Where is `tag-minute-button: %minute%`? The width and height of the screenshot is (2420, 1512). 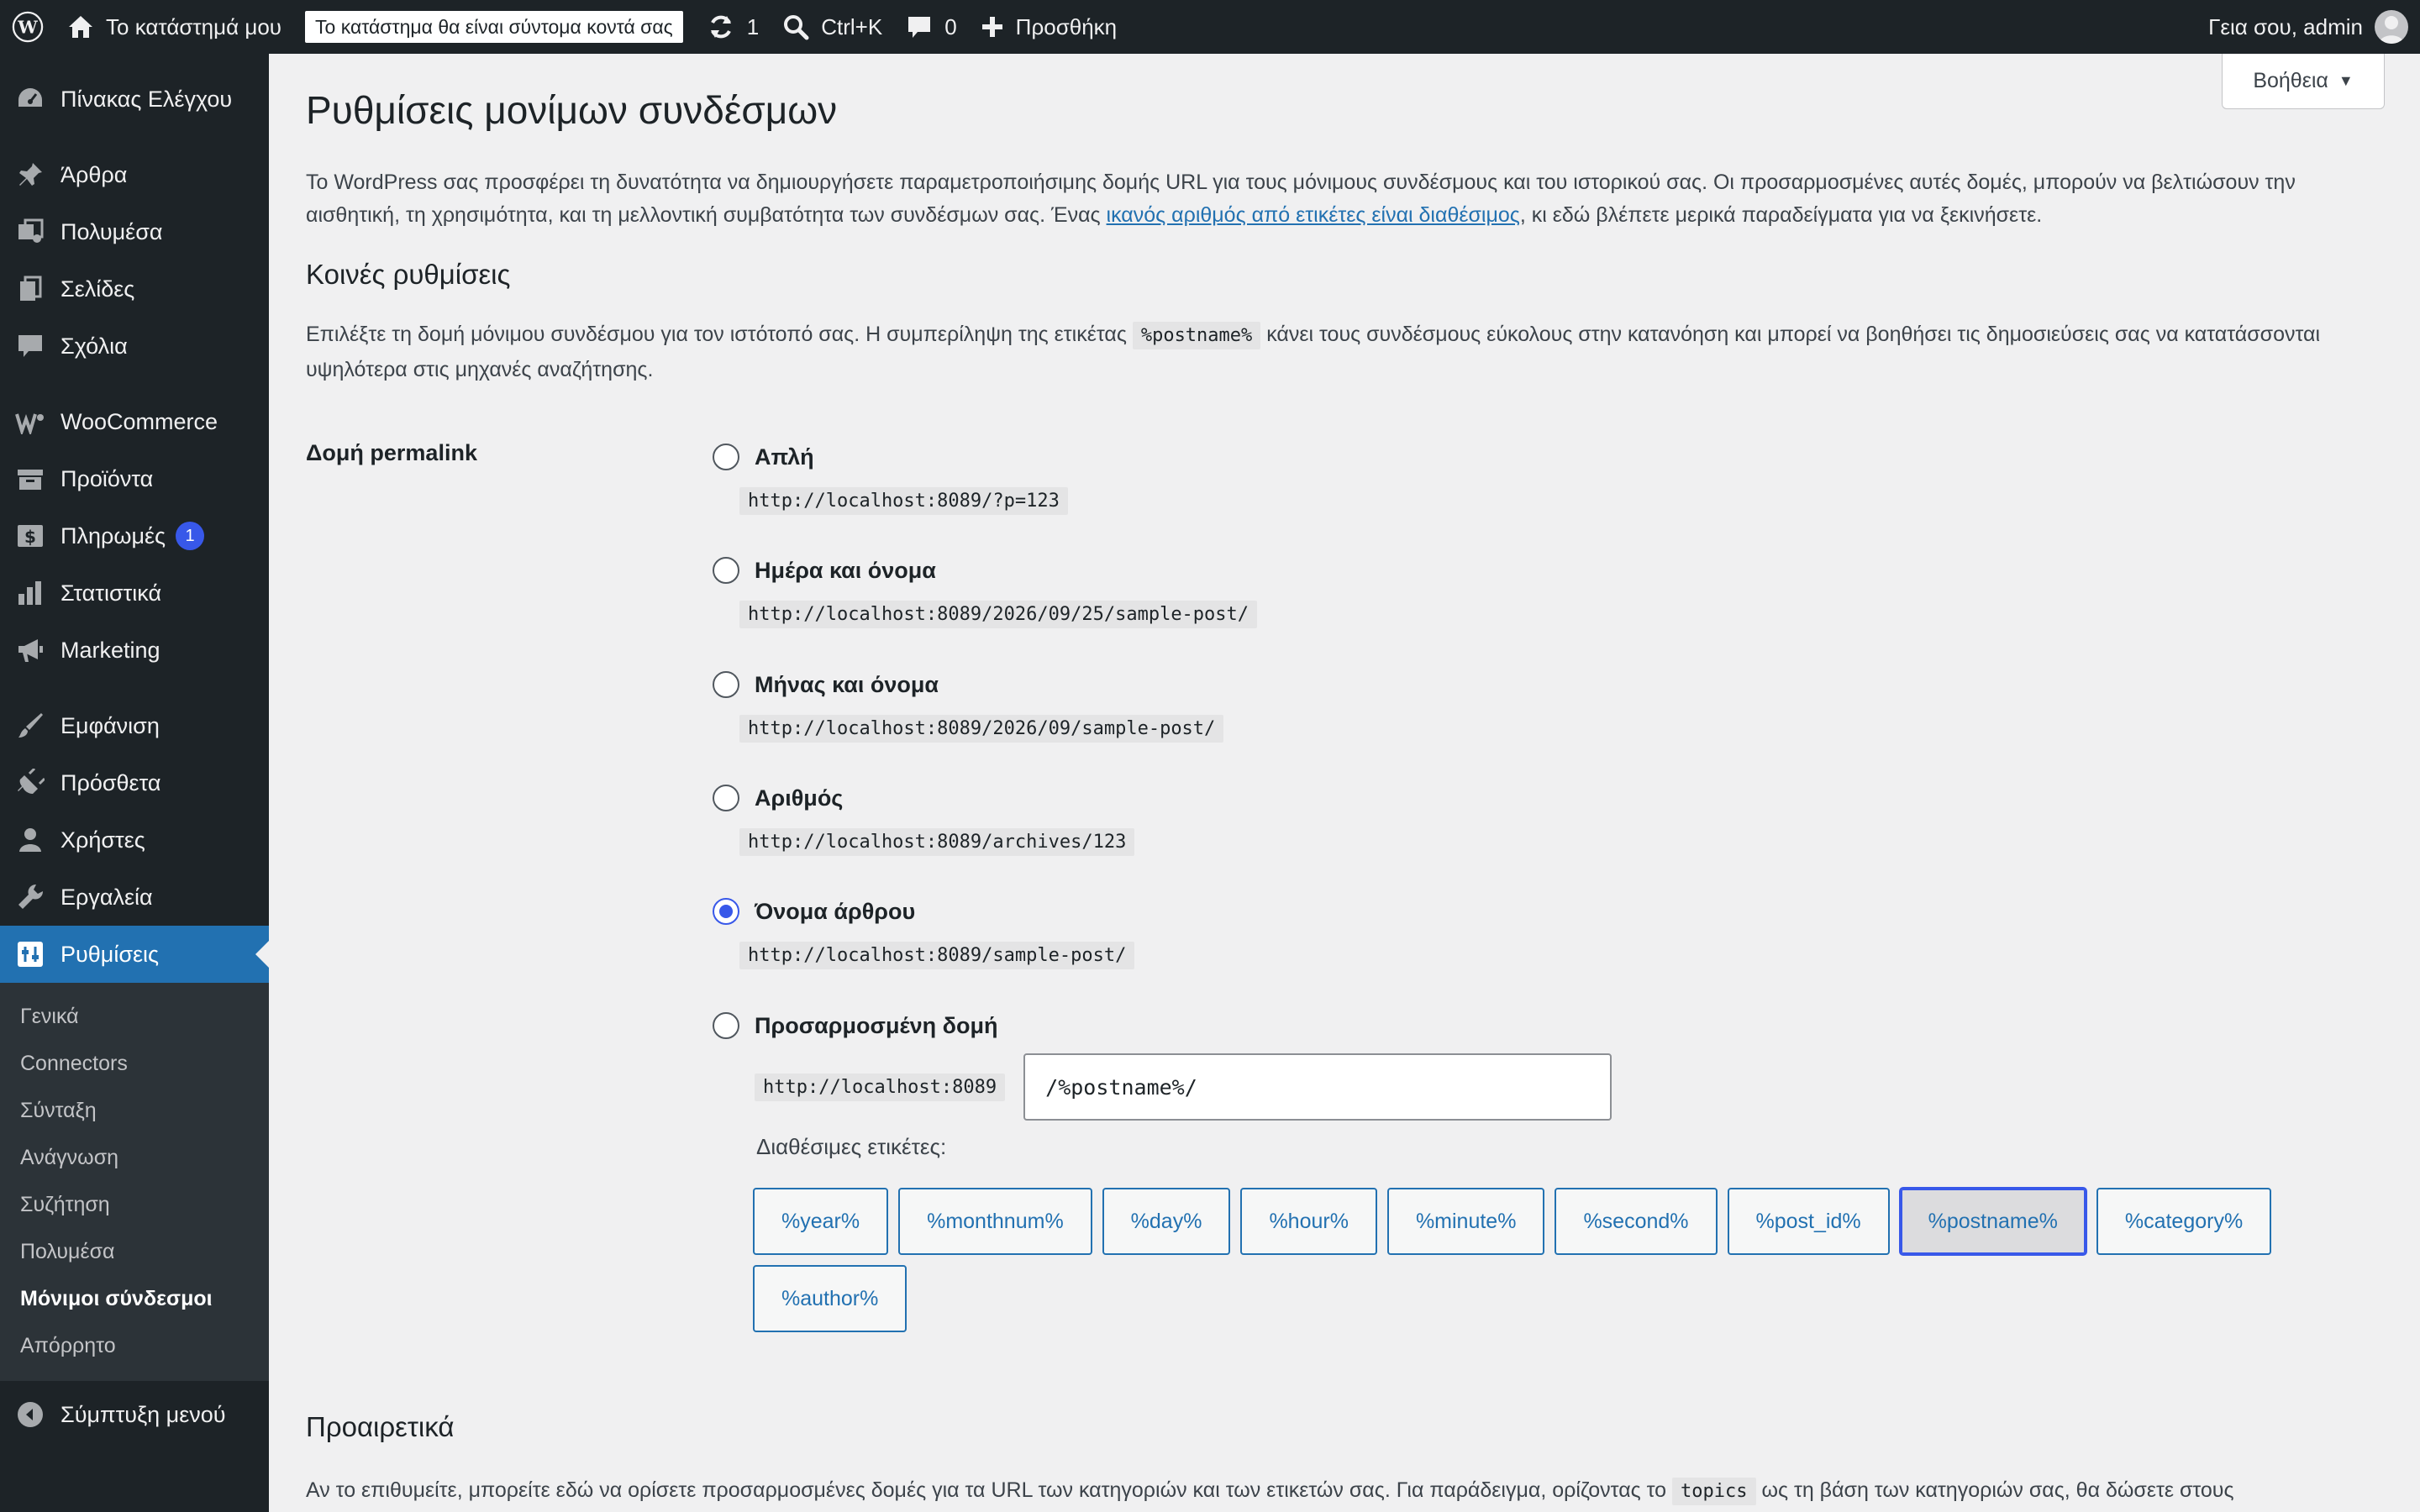
tag-minute-button: %minute% is located at coordinates (1466, 1221).